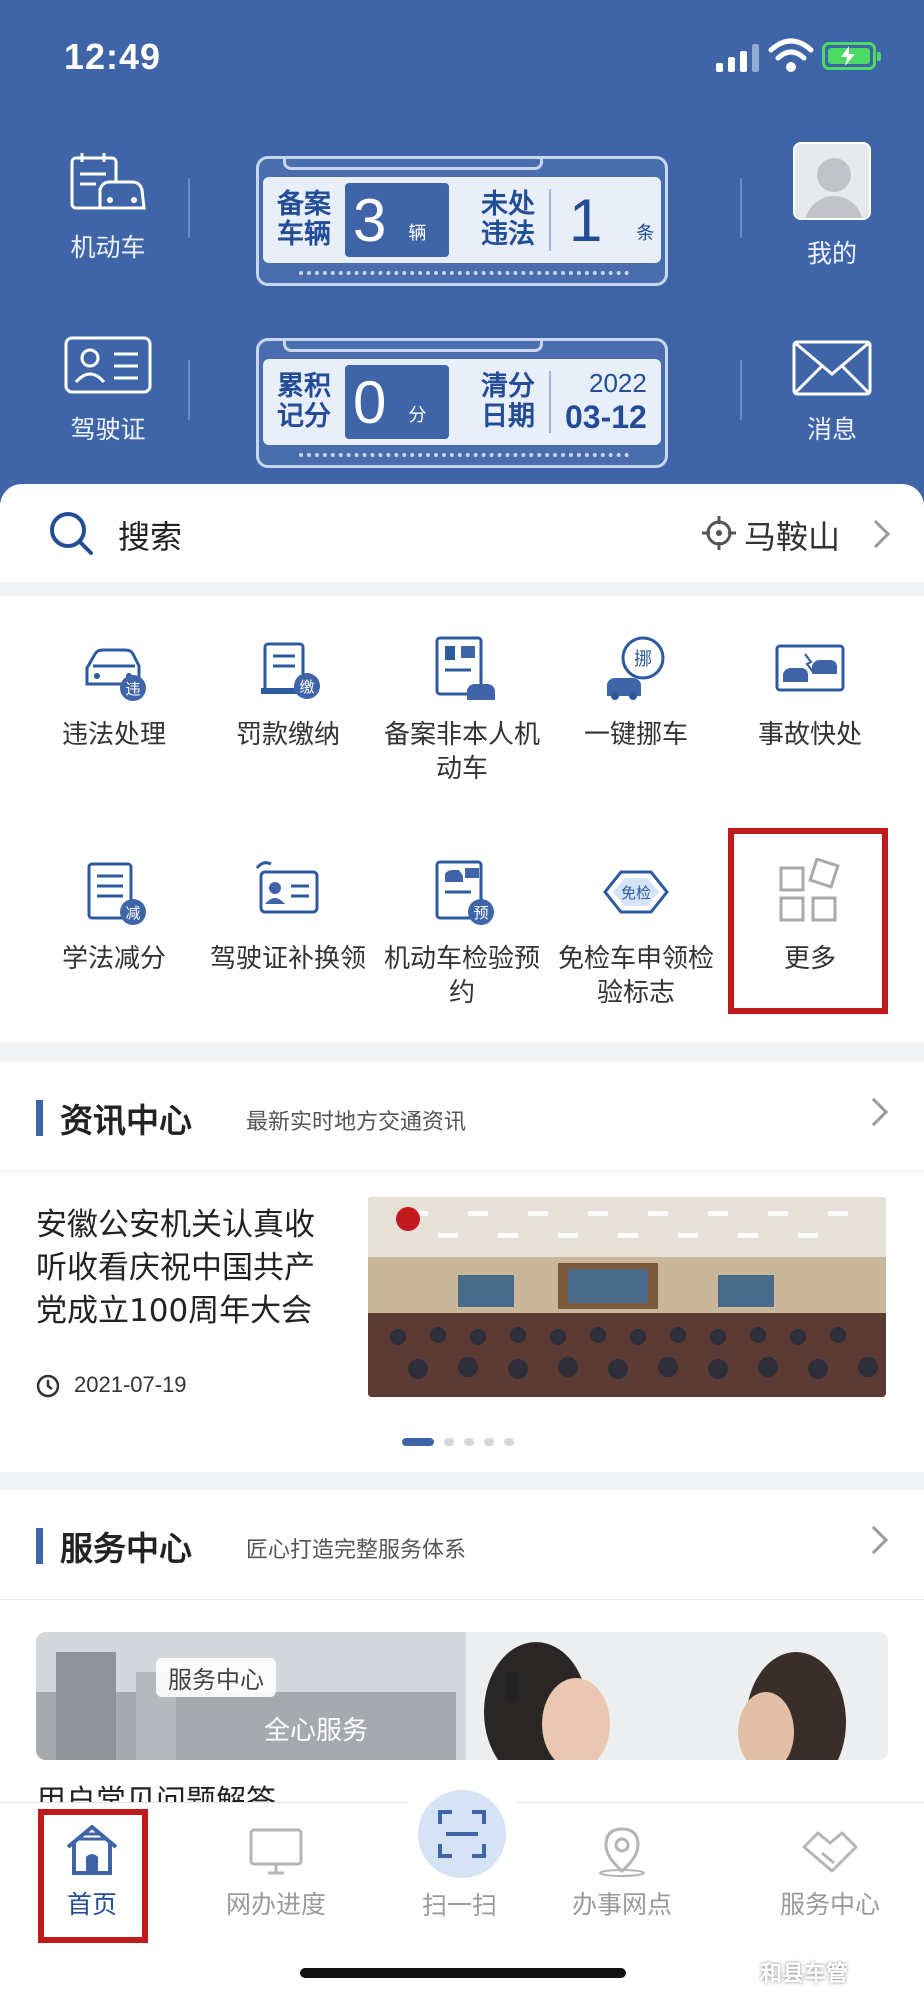 This screenshot has width=924, height=2000. Describe the element at coordinates (108, 365) in the screenshot. I see `license-icon` at that location.